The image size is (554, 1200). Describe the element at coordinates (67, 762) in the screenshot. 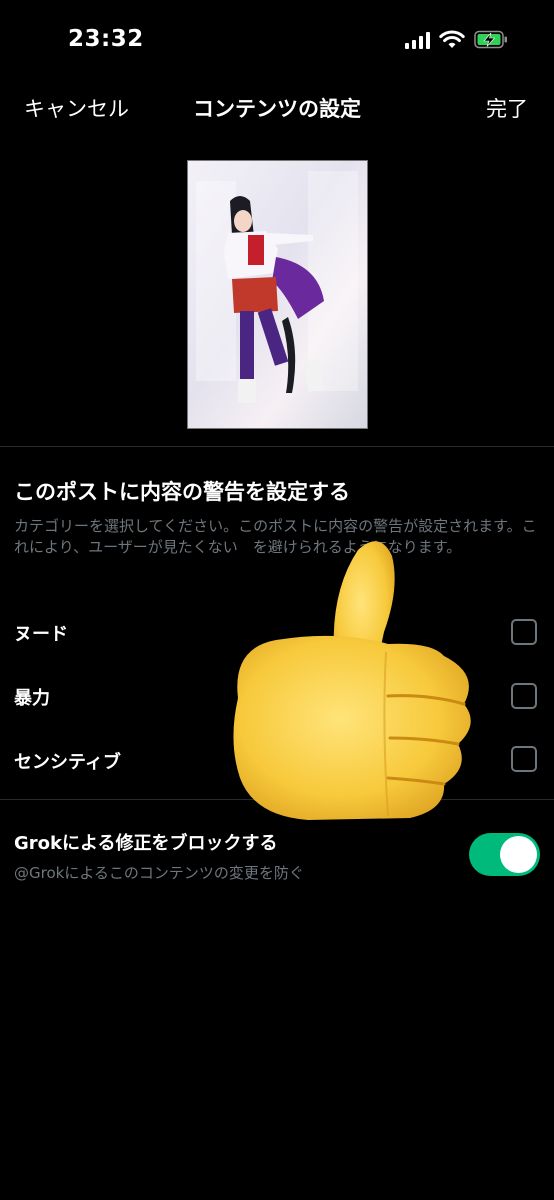

I see `option-sensitive-label: センシティブ` at that location.